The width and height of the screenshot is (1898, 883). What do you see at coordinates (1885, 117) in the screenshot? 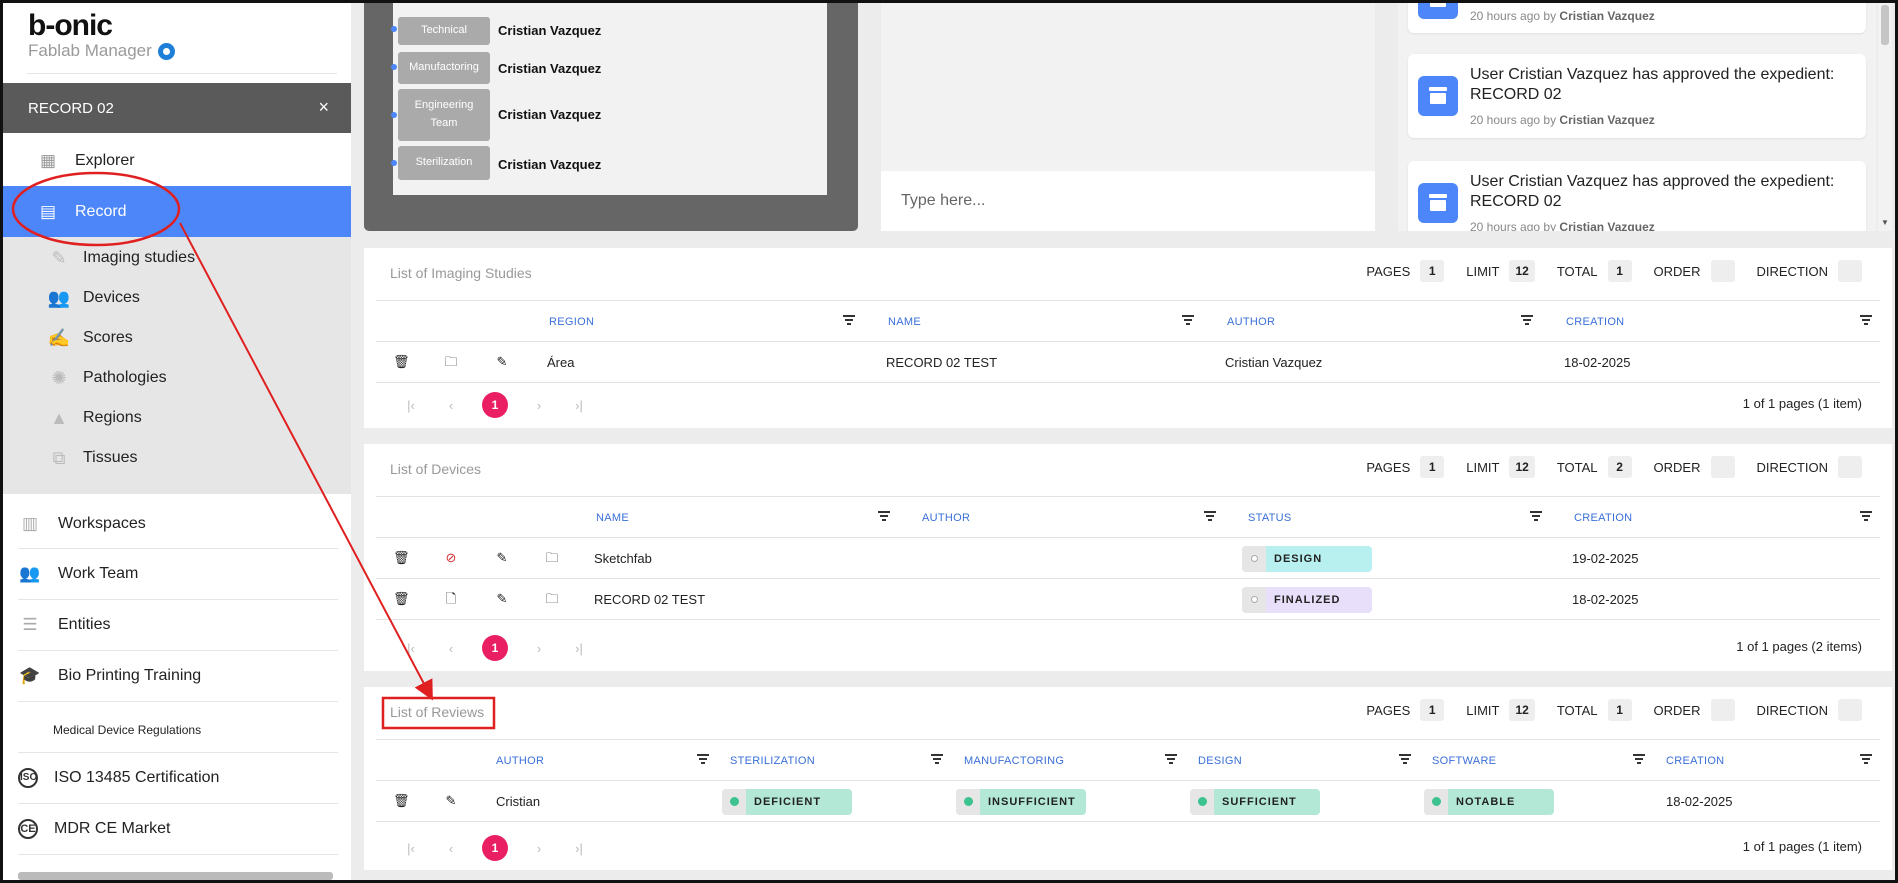
I see `activity-scrollbar: ▼` at bounding box center [1885, 117].